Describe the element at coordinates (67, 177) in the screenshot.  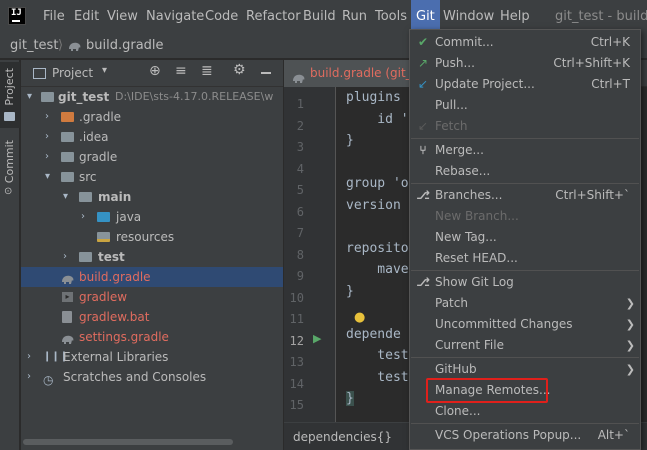
I see `folder-icon` at that location.